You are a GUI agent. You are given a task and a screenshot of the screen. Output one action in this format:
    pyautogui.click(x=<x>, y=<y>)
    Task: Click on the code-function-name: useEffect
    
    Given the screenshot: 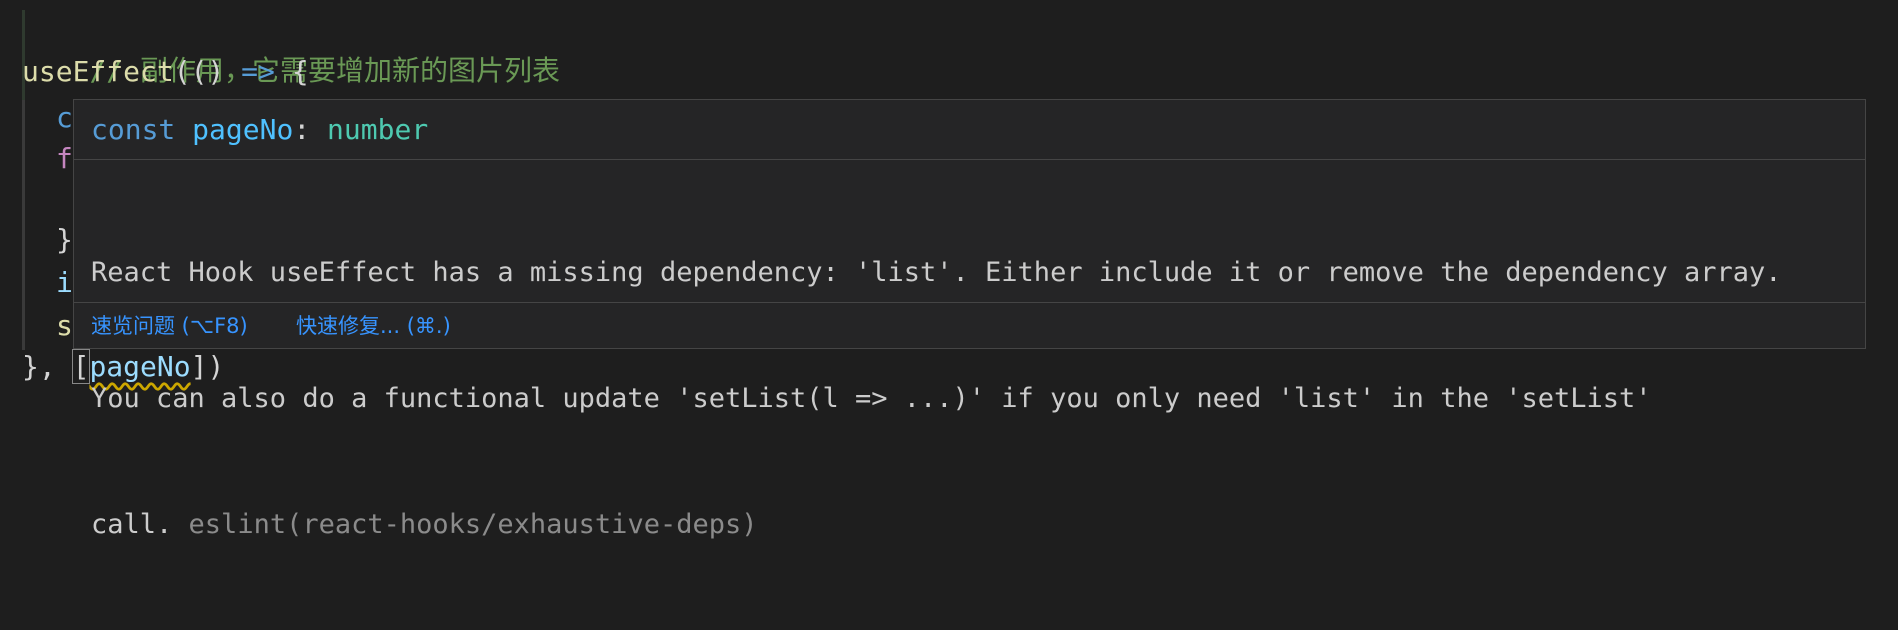 What is the action you would take?
    pyautogui.click(x=98, y=71)
    